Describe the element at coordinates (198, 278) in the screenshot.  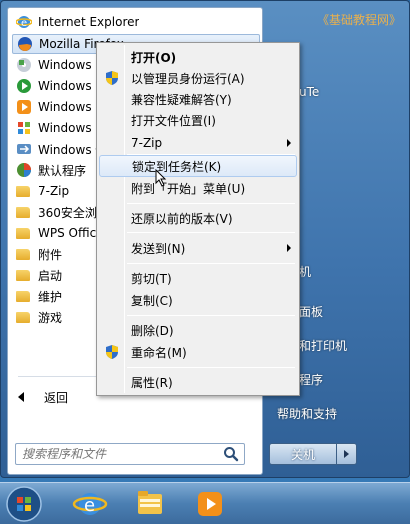
I see `menu-item-cut: 剪切(T)` at that location.